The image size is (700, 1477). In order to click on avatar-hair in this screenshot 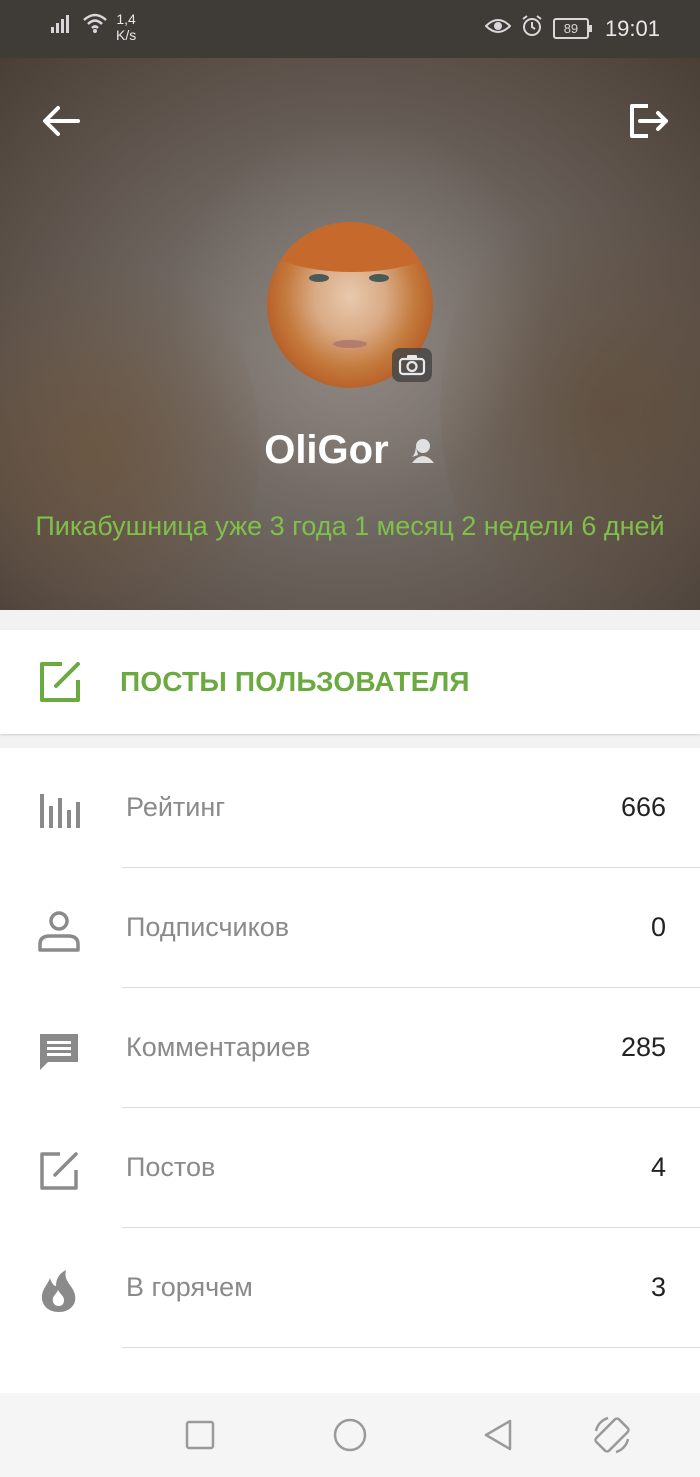, I will do `click(350, 247)`.